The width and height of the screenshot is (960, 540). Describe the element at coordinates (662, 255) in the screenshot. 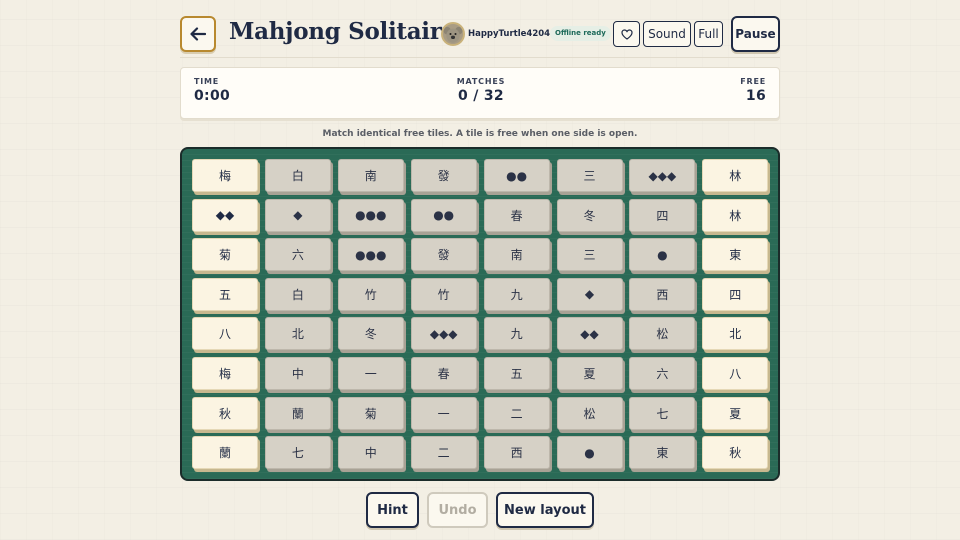

I see `tile-r3-c7: ●` at that location.